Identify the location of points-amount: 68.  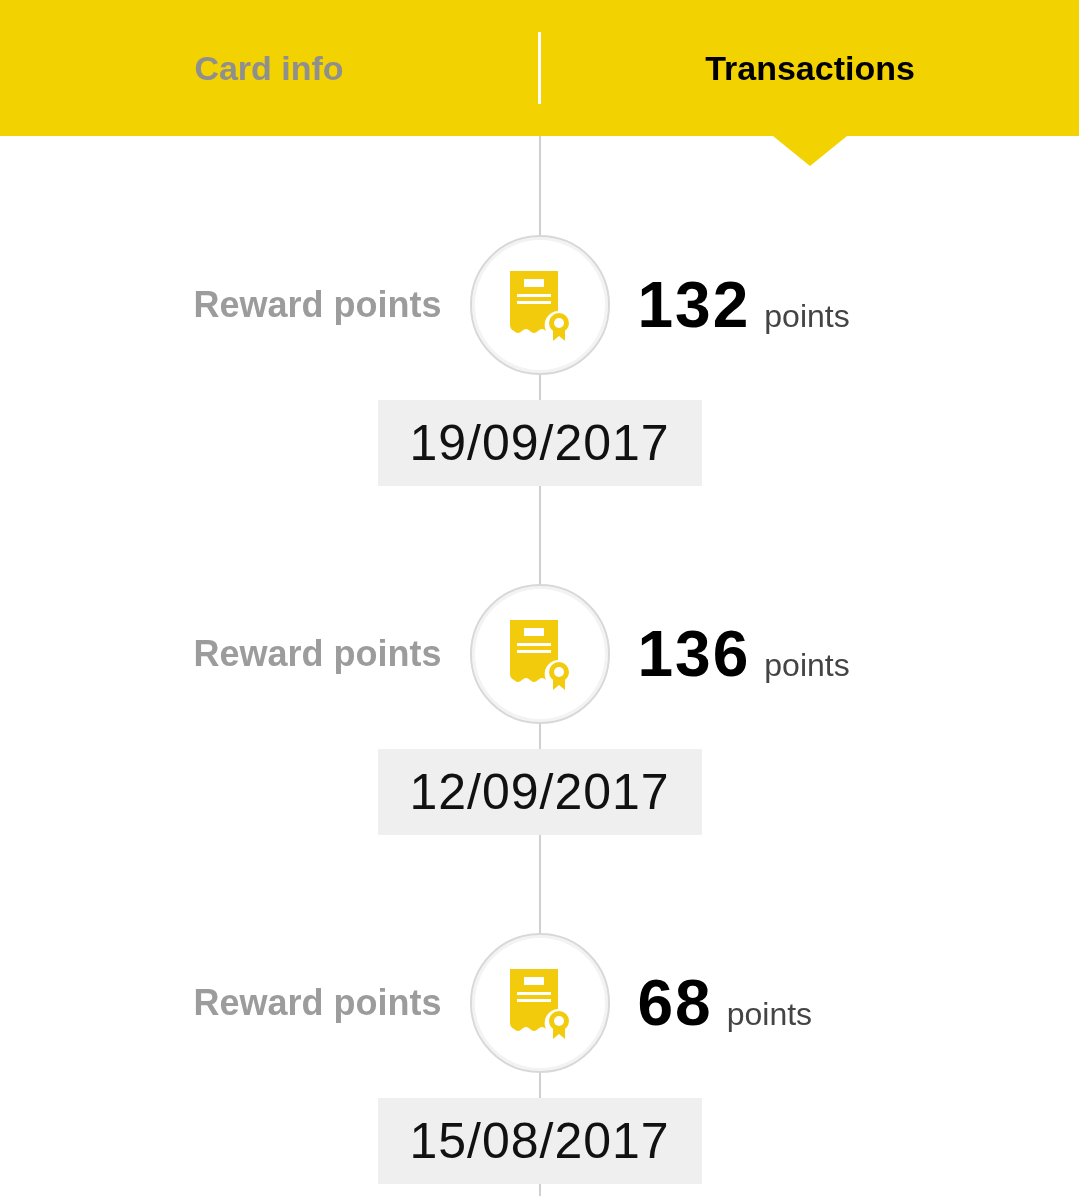
(675, 1003).